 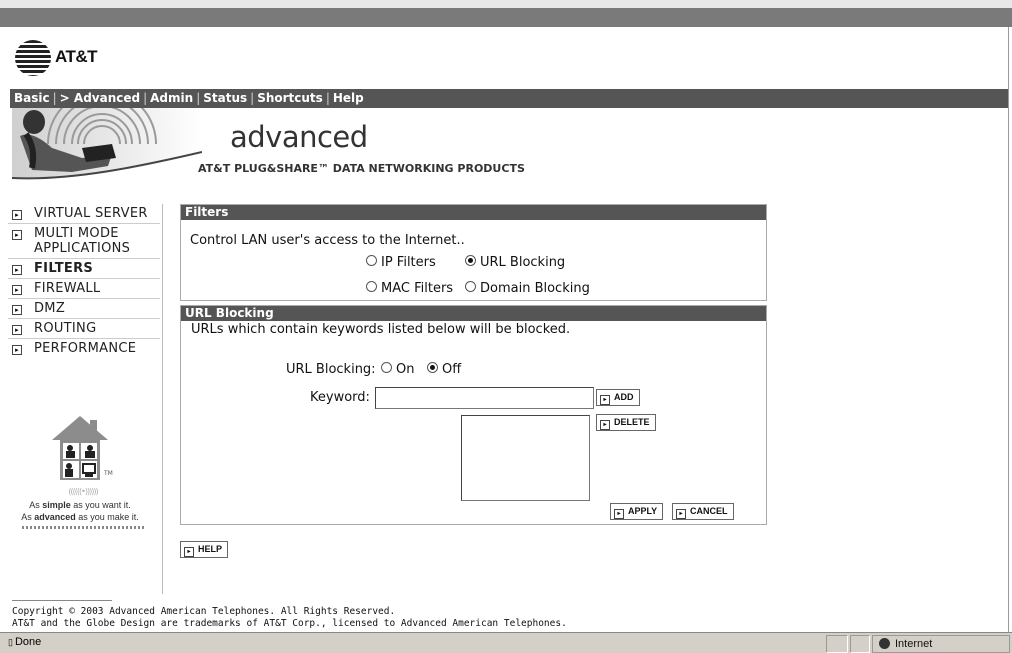 What do you see at coordinates (50, 308) in the screenshot?
I see `menu-item-label: DMZ` at bounding box center [50, 308].